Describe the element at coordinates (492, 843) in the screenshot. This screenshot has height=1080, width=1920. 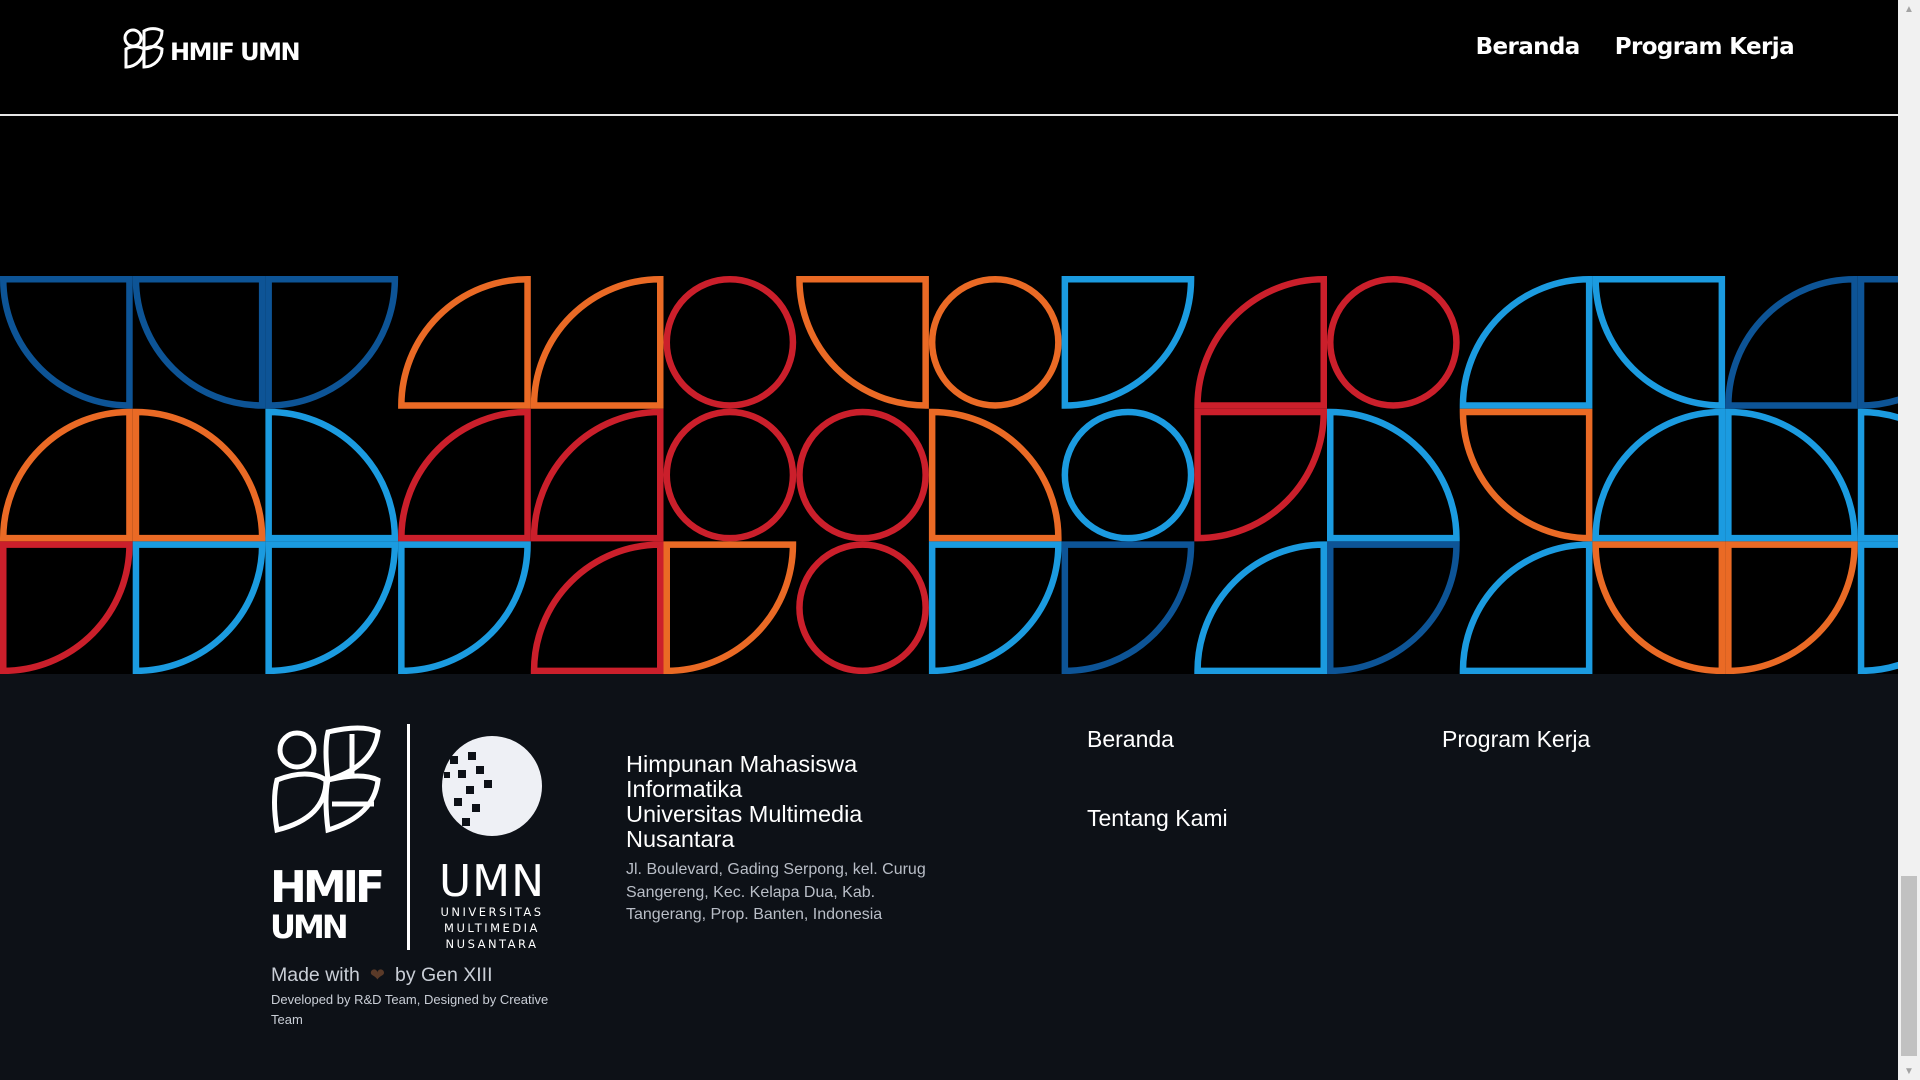
I see `umn-footer-logo: UMN UNIVERSITAS MULTIMEDIA NUSANTARA` at that location.